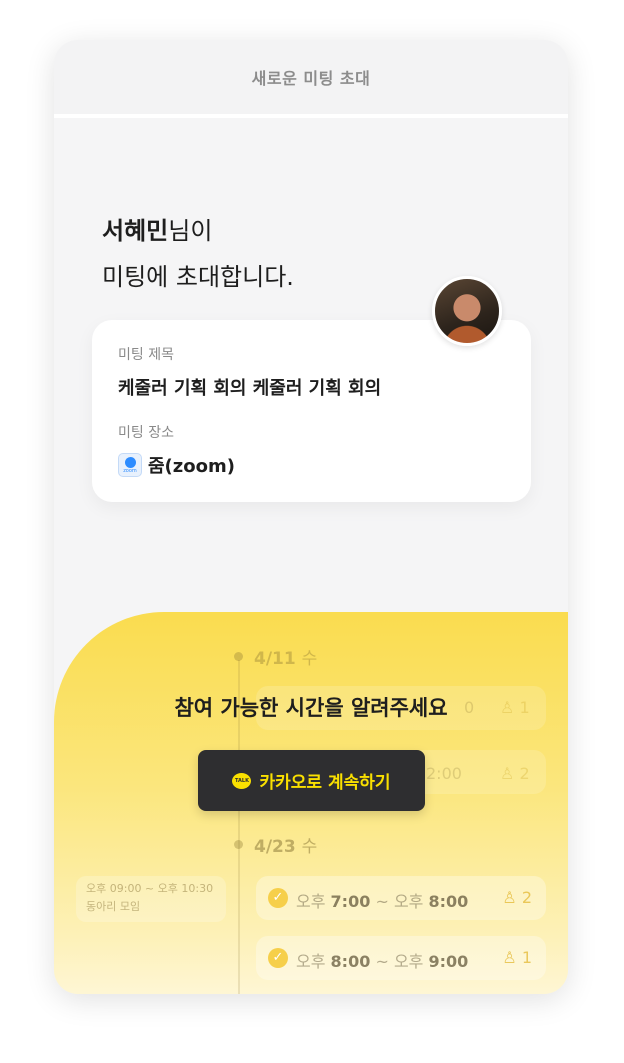 This screenshot has height=1063, width=624. Describe the element at coordinates (325, 783) in the screenshot. I see `kakao-button-label: 카카오로 계속하기` at that location.